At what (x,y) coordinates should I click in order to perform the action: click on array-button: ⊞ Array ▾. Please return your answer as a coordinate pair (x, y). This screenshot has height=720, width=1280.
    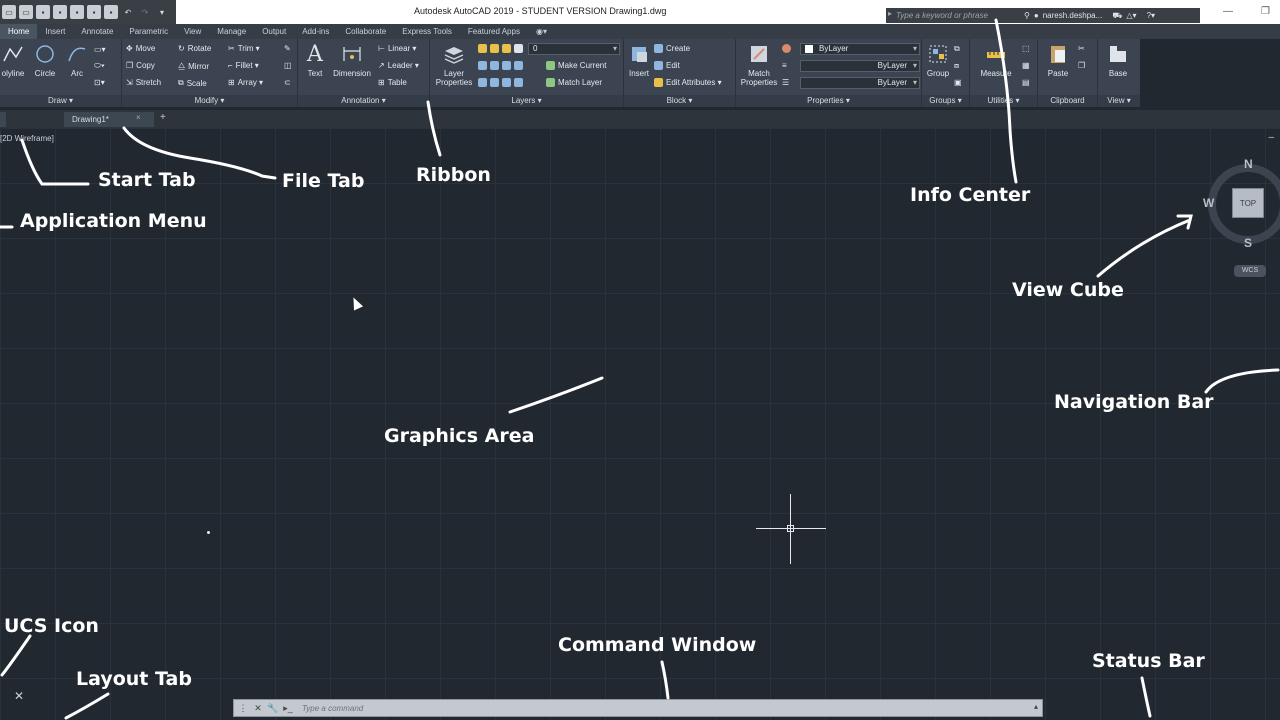
    Looking at the image, I should click on (245, 82).